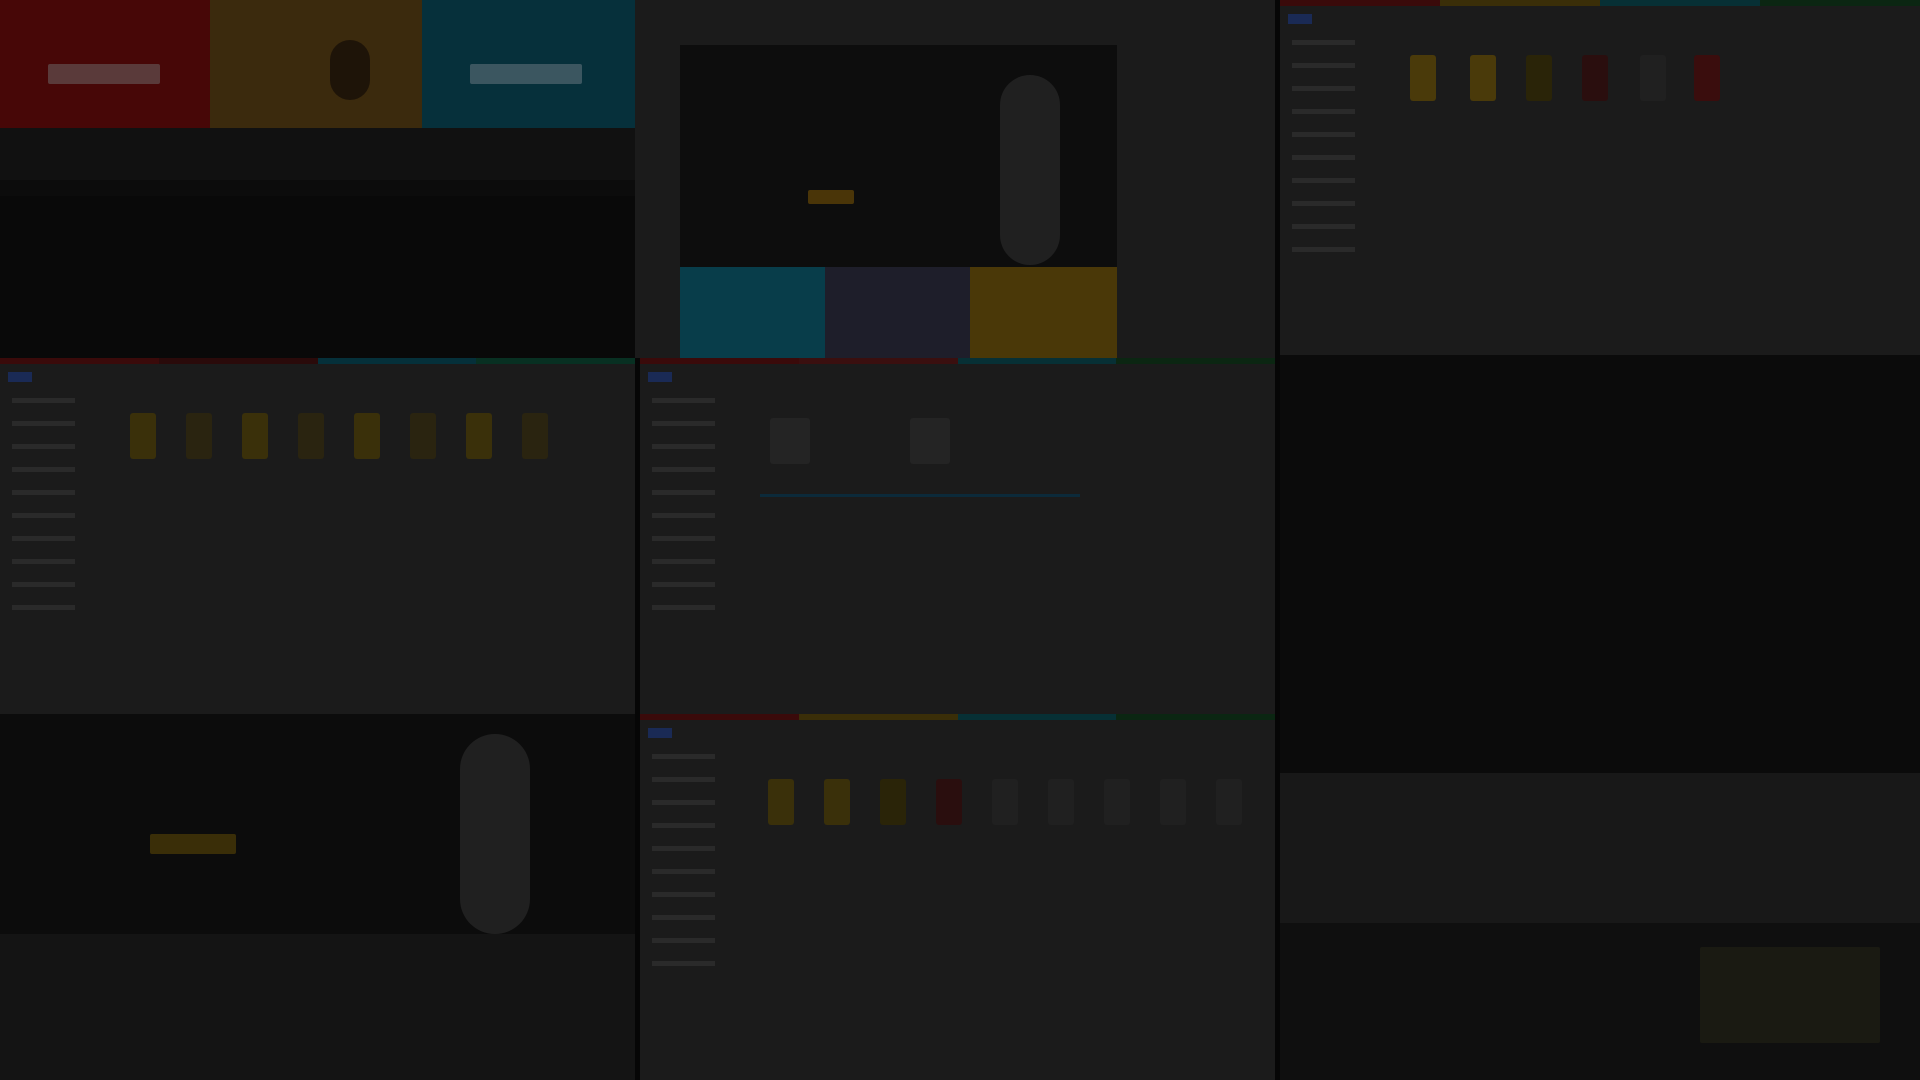  Describe the element at coordinates (317, 277) in the screenshot. I see `hero-dark-panel` at that location.